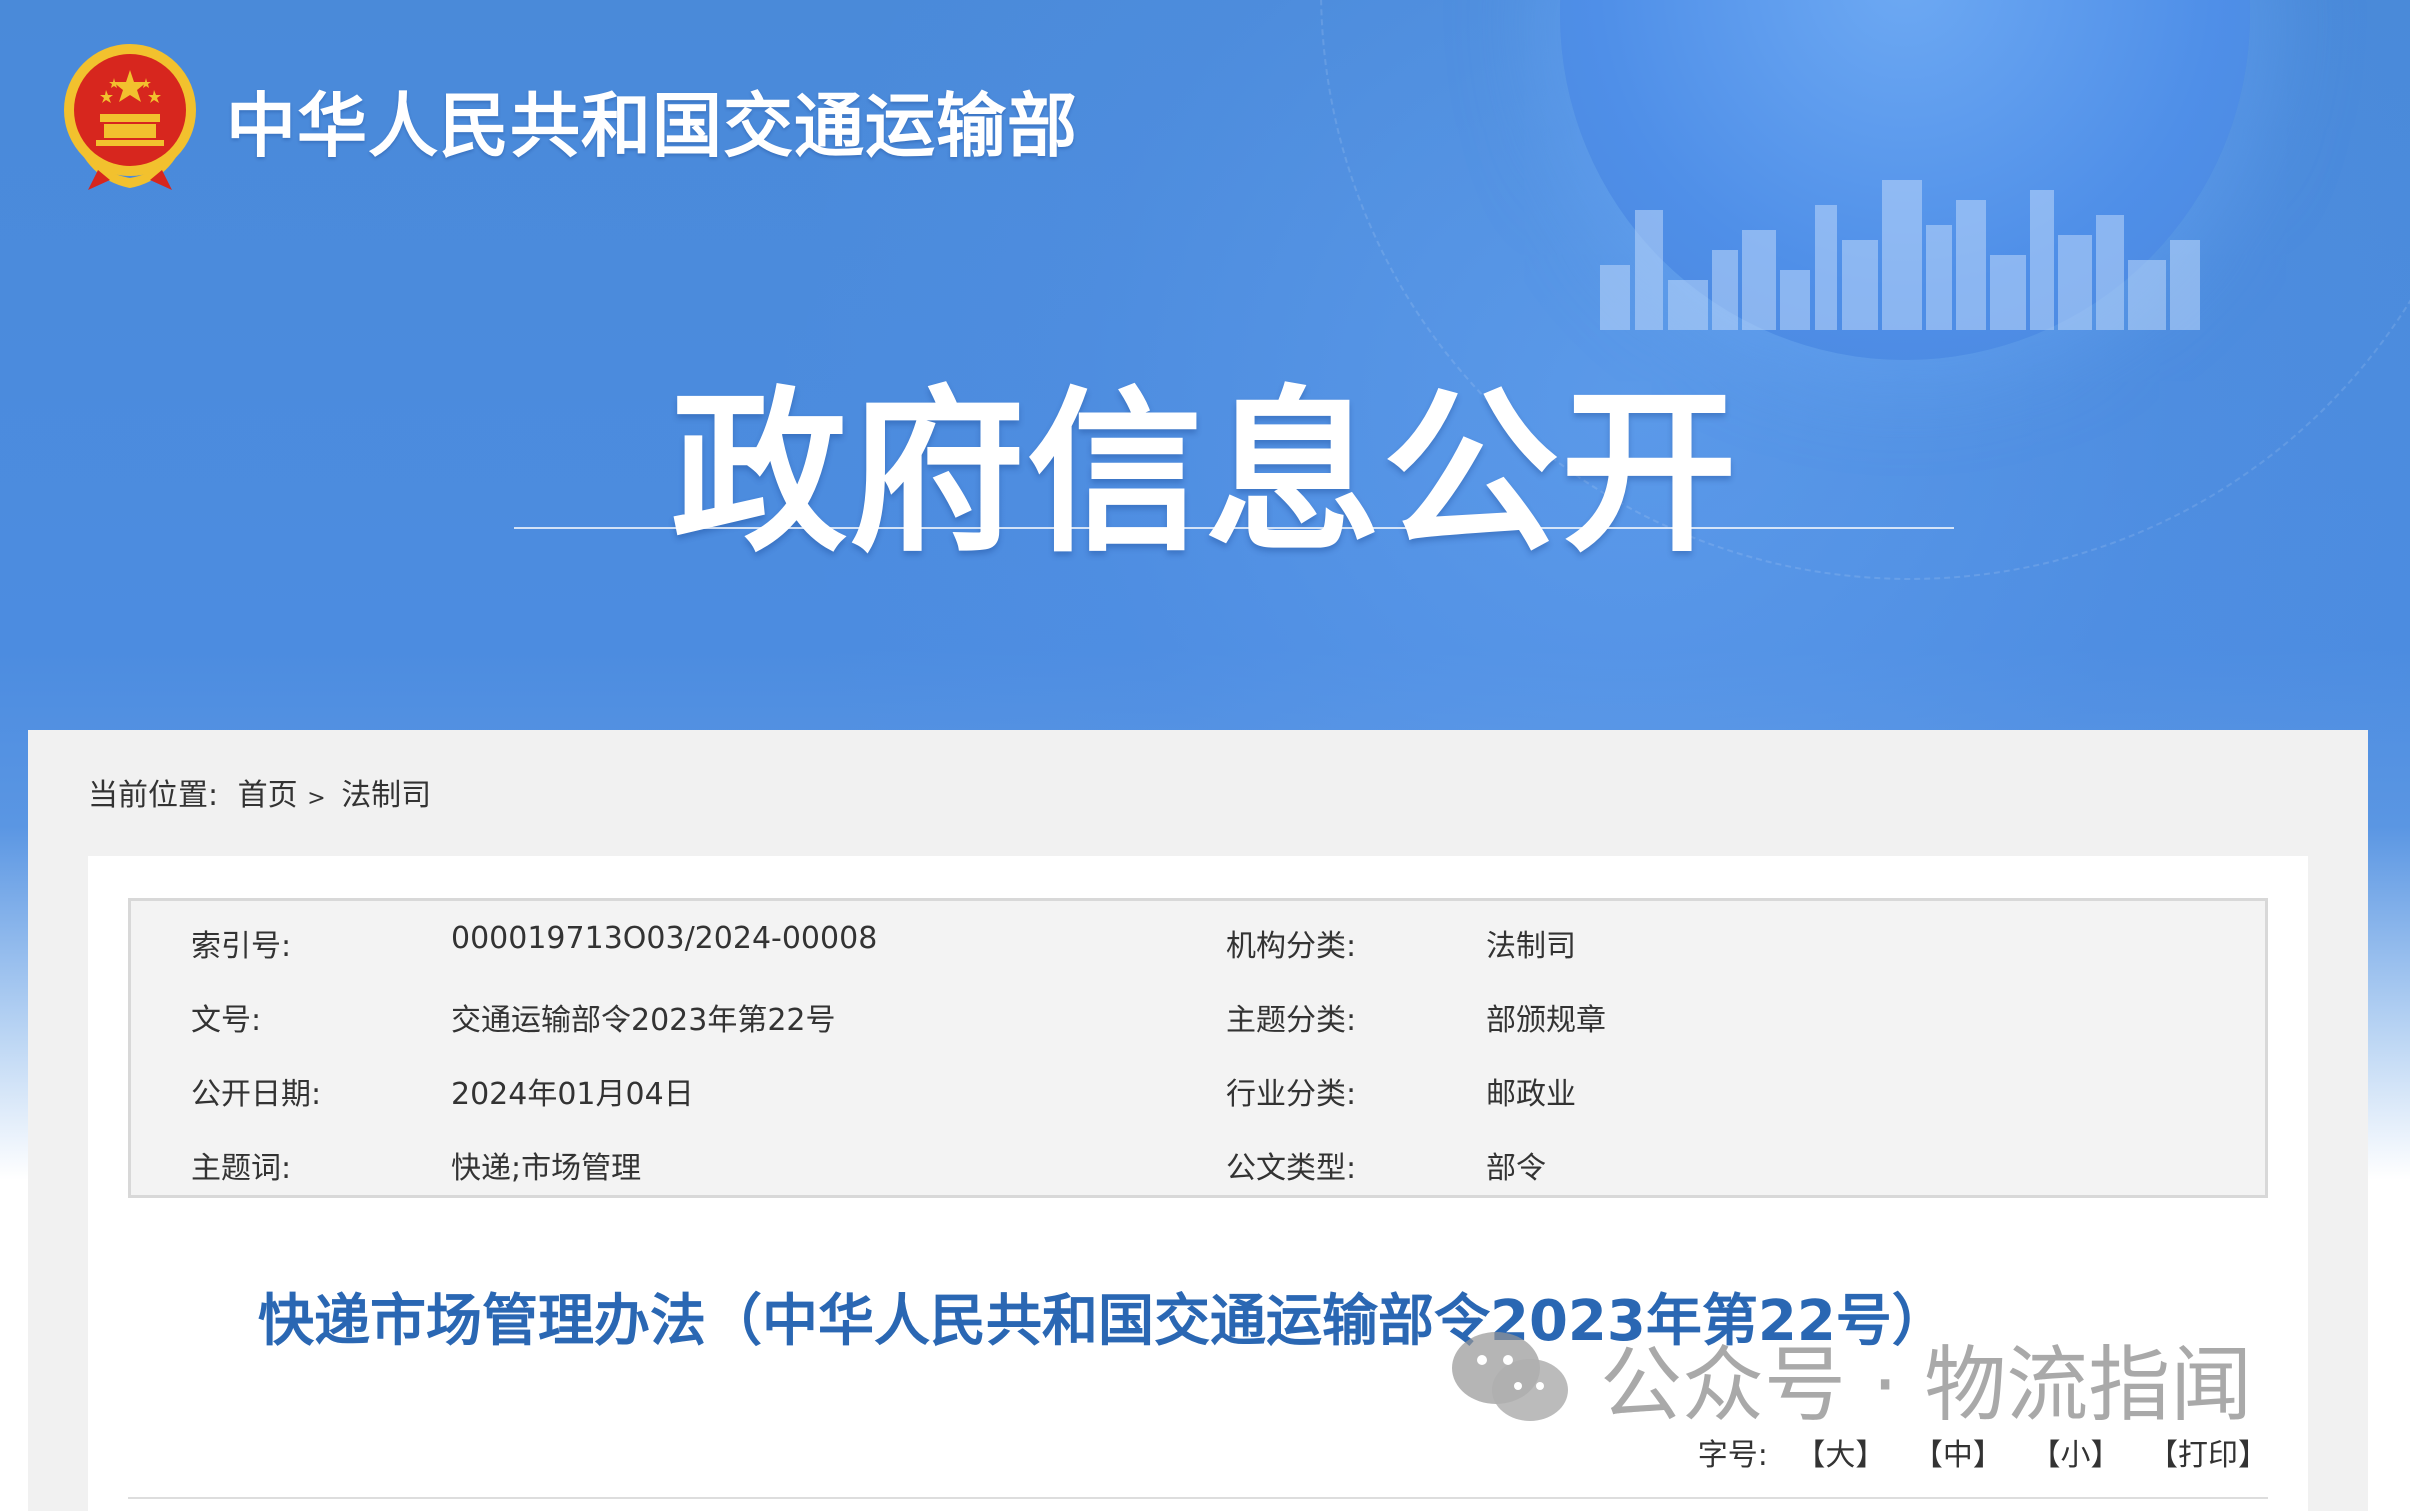 This screenshot has width=2410, height=1511. Describe the element at coordinates (1546, 1020) in the screenshot. I see `topic-category-value: 部颁规章` at that location.